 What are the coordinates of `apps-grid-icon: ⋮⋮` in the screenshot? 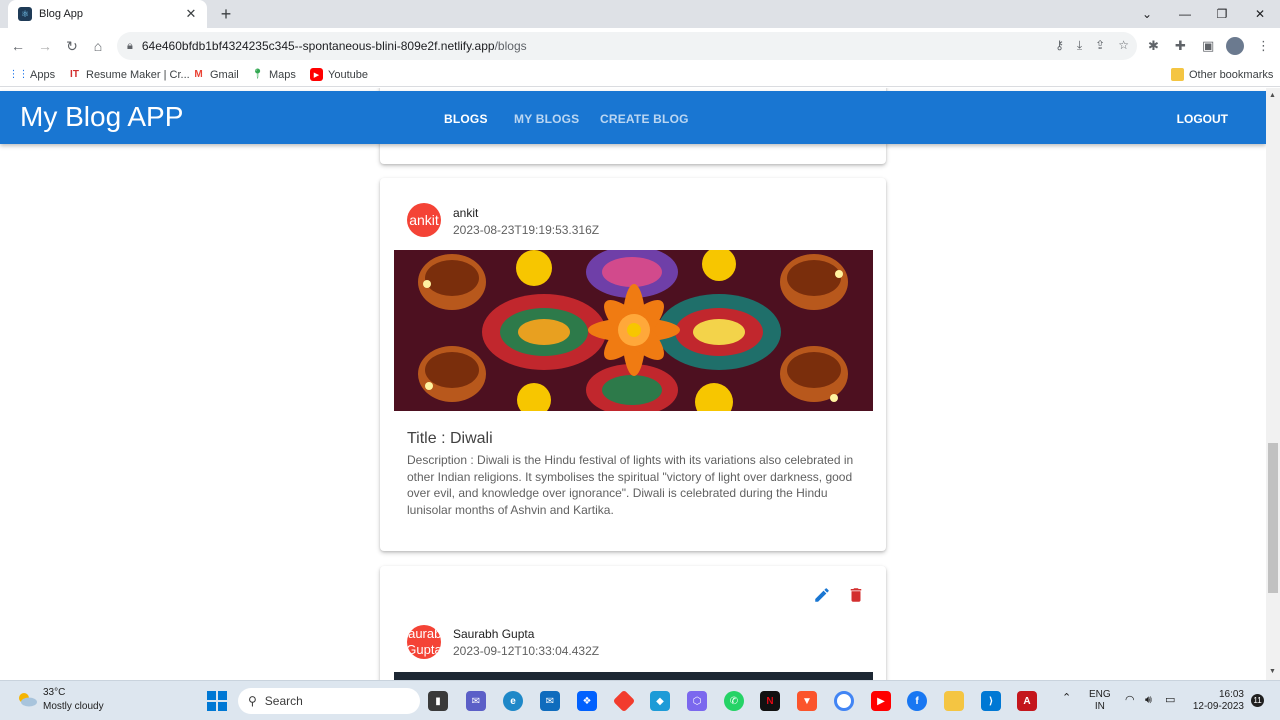 It's located at (18, 74).